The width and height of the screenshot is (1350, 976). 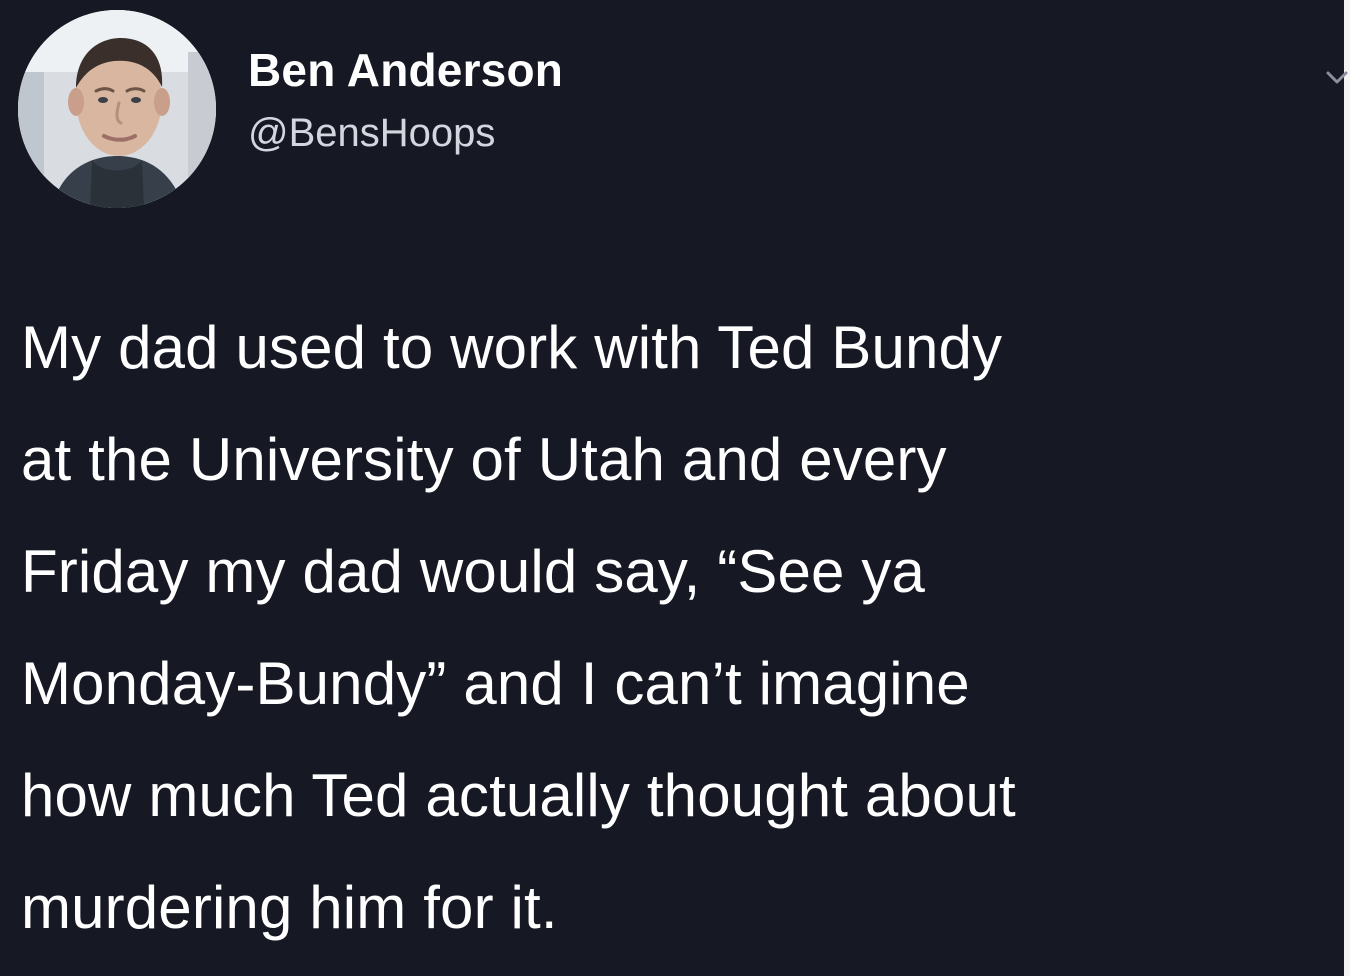 What do you see at coordinates (512, 347) in the screenshot?
I see `tweet-text-line: My dad used to work with Ted Bundy` at bounding box center [512, 347].